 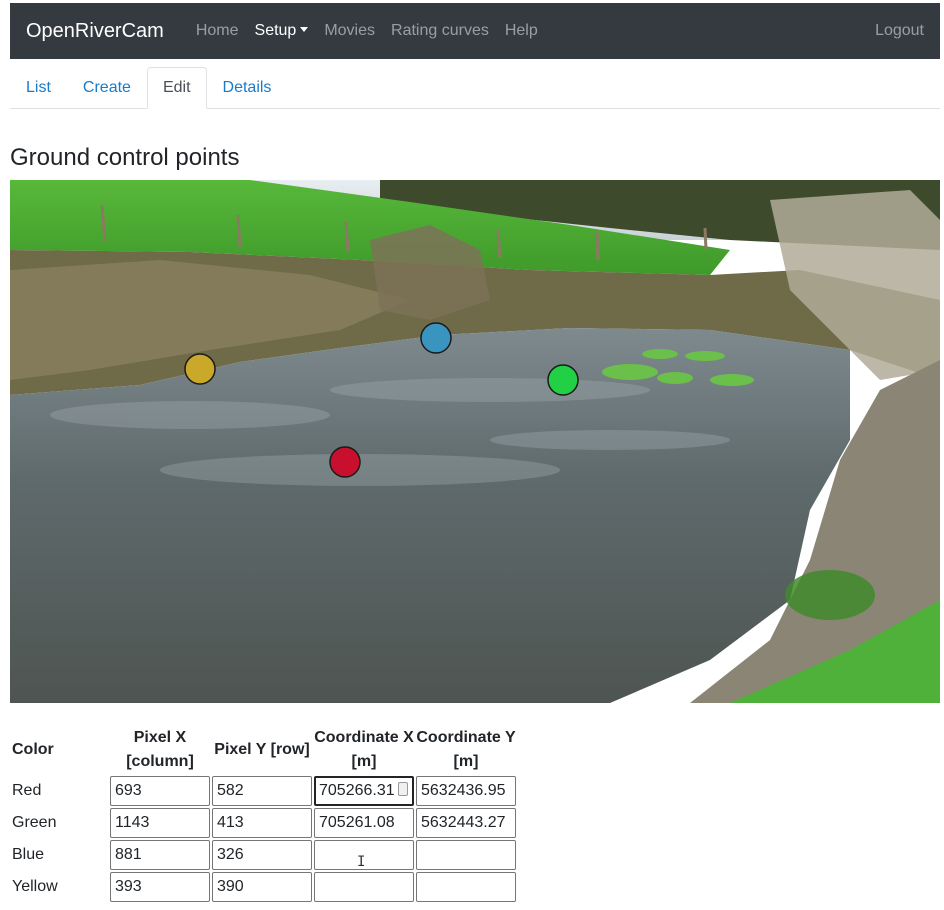 What do you see at coordinates (364, 823) in the screenshot?
I see `green-coord-x-input` at bounding box center [364, 823].